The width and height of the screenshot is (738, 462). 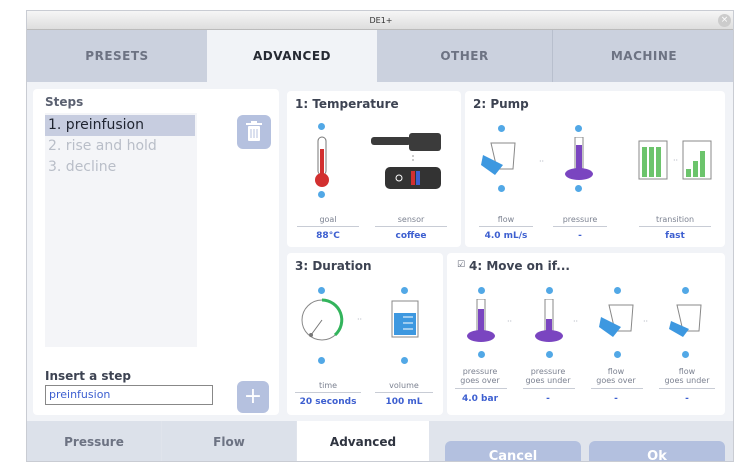 What do you see at coordinates (687, 399) in the screenshot?
I see `flow-under-value: -` at bounding box center [687, 399].